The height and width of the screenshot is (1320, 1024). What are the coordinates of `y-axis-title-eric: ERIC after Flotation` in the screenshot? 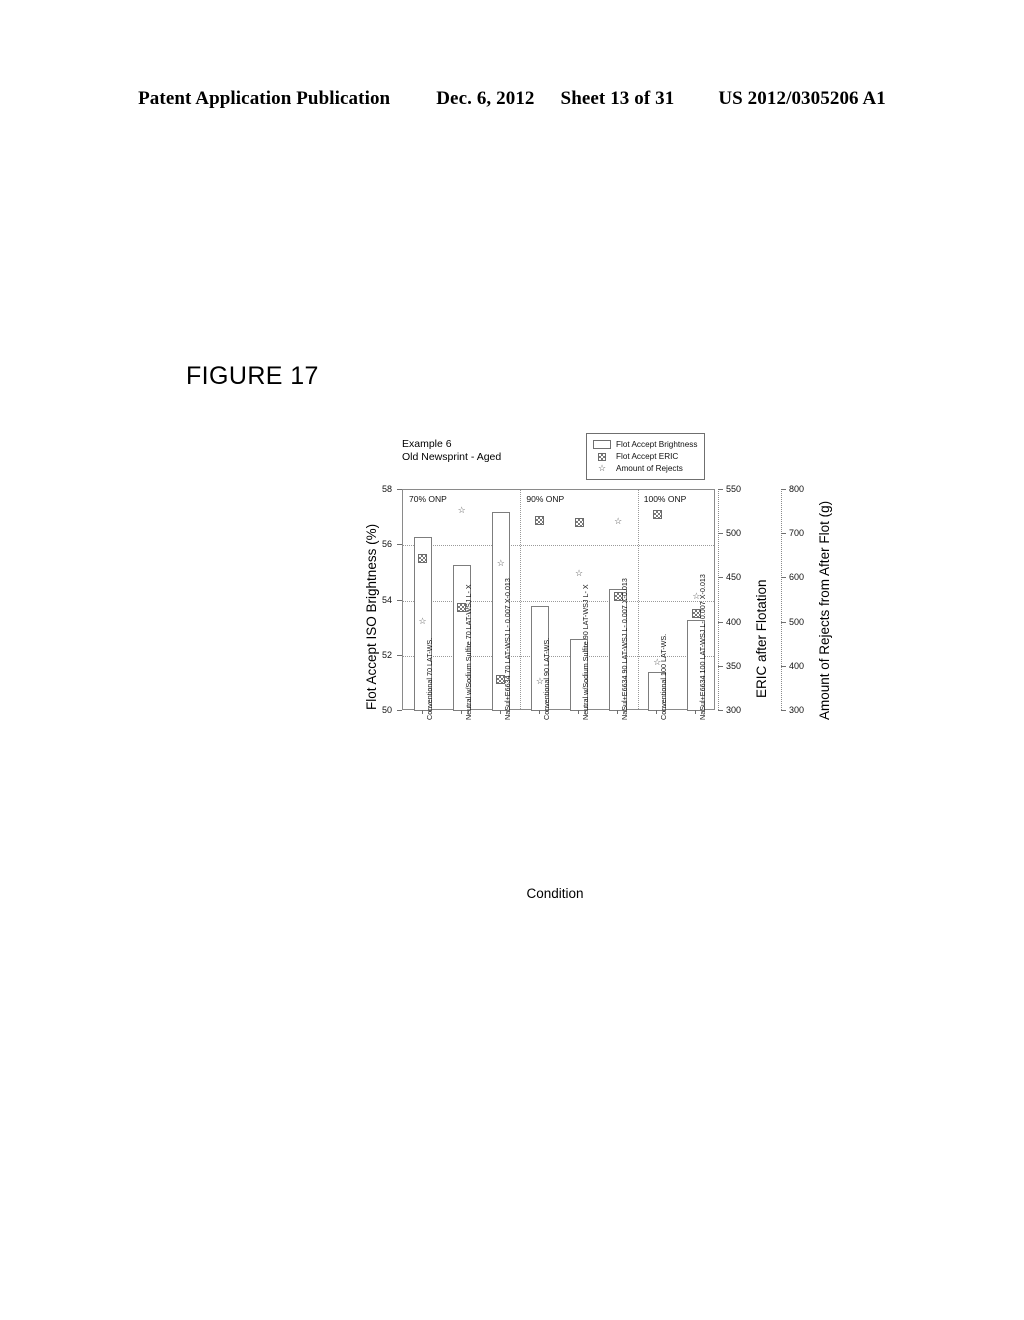 It's located at (761, 638).